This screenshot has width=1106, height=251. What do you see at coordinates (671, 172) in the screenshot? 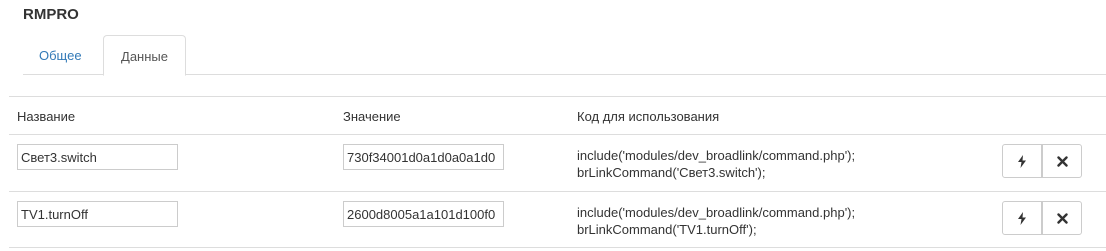
I see `usage-code-line: brLinkCommand('Свет3.switch');` at bounding box center [671, 172].